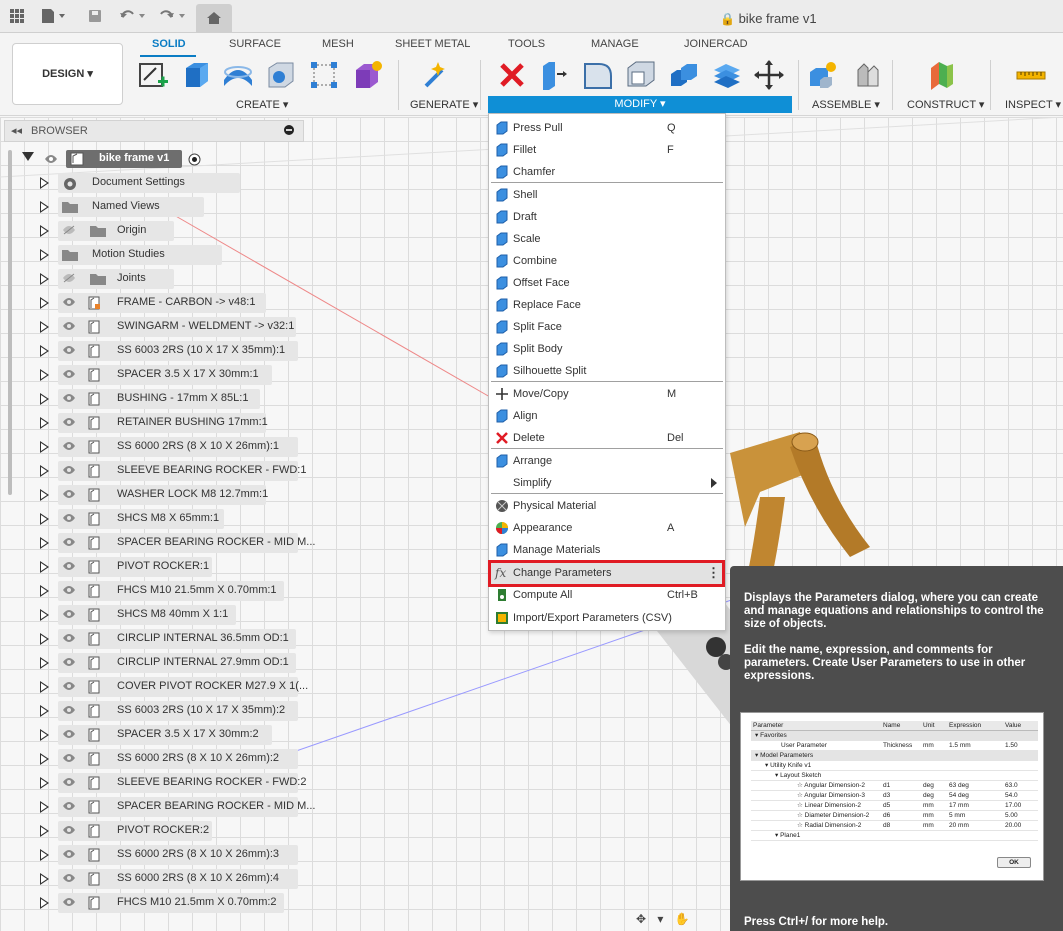 Image resolution: width=1063 pixels, height=931 pixels. Describe the element at coordinates (171, 17) in the screenshot. I see `redo-icon` at that location.